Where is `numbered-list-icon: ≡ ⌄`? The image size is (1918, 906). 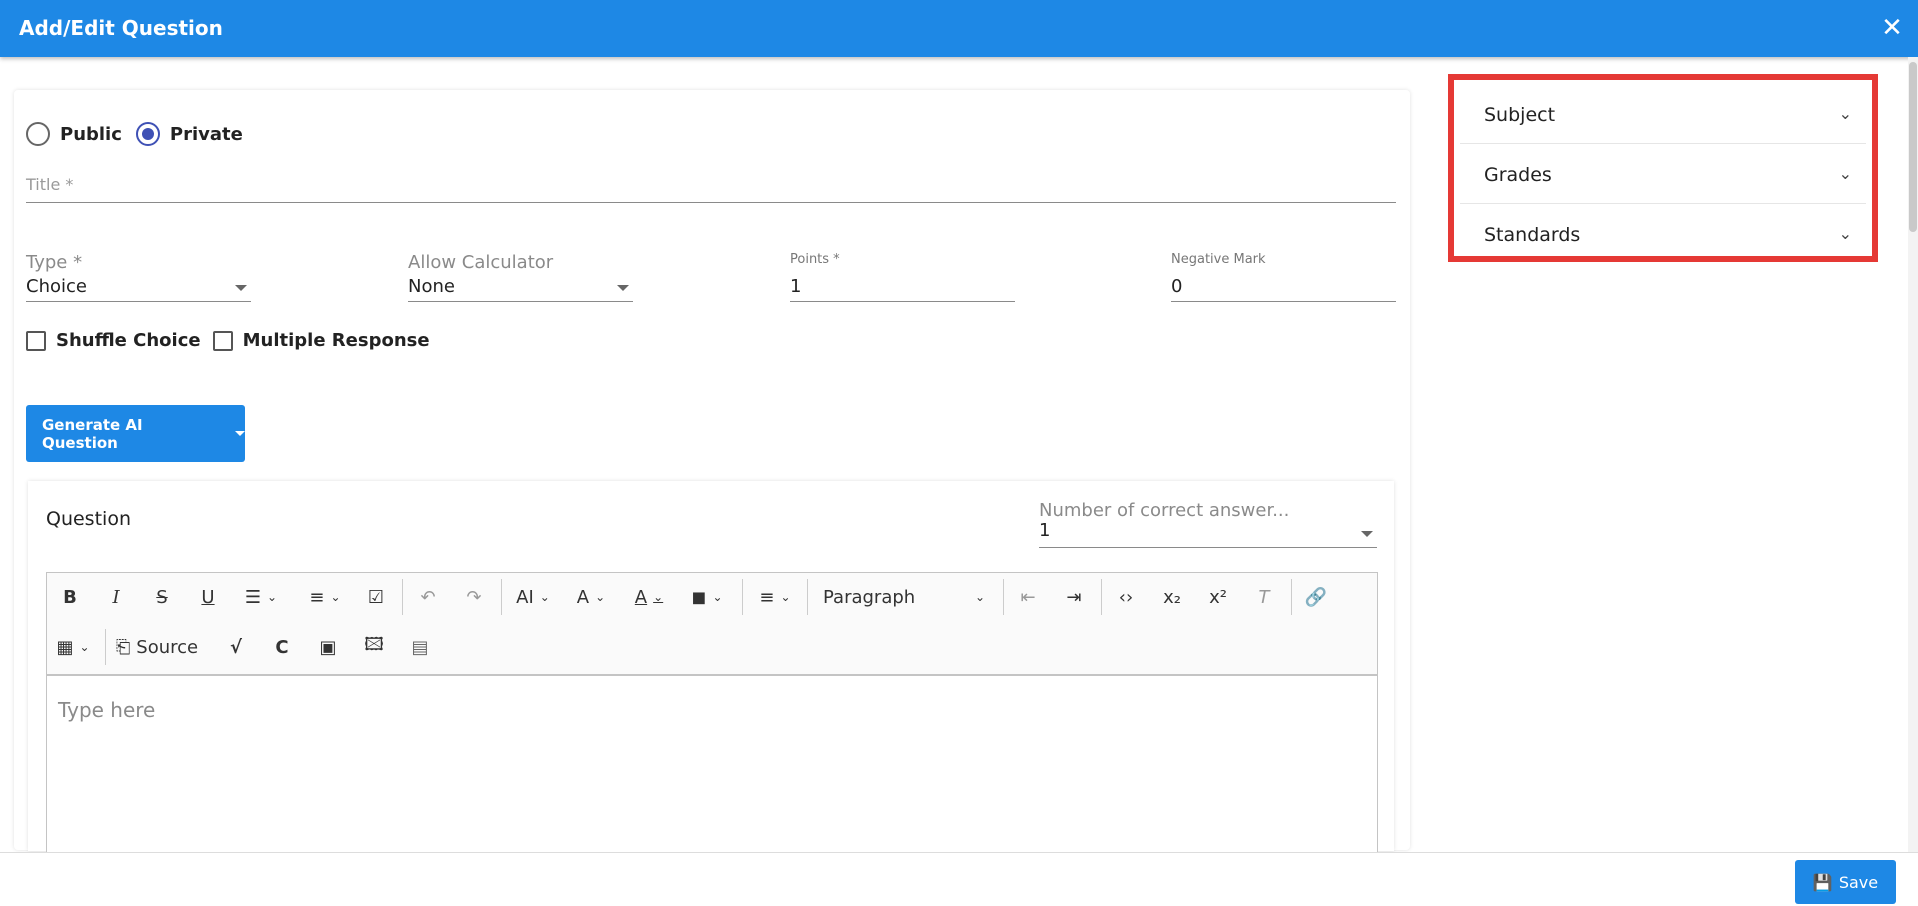
numbered-list-icon: ≡ ⌄ is located at coordinates (325, 597).